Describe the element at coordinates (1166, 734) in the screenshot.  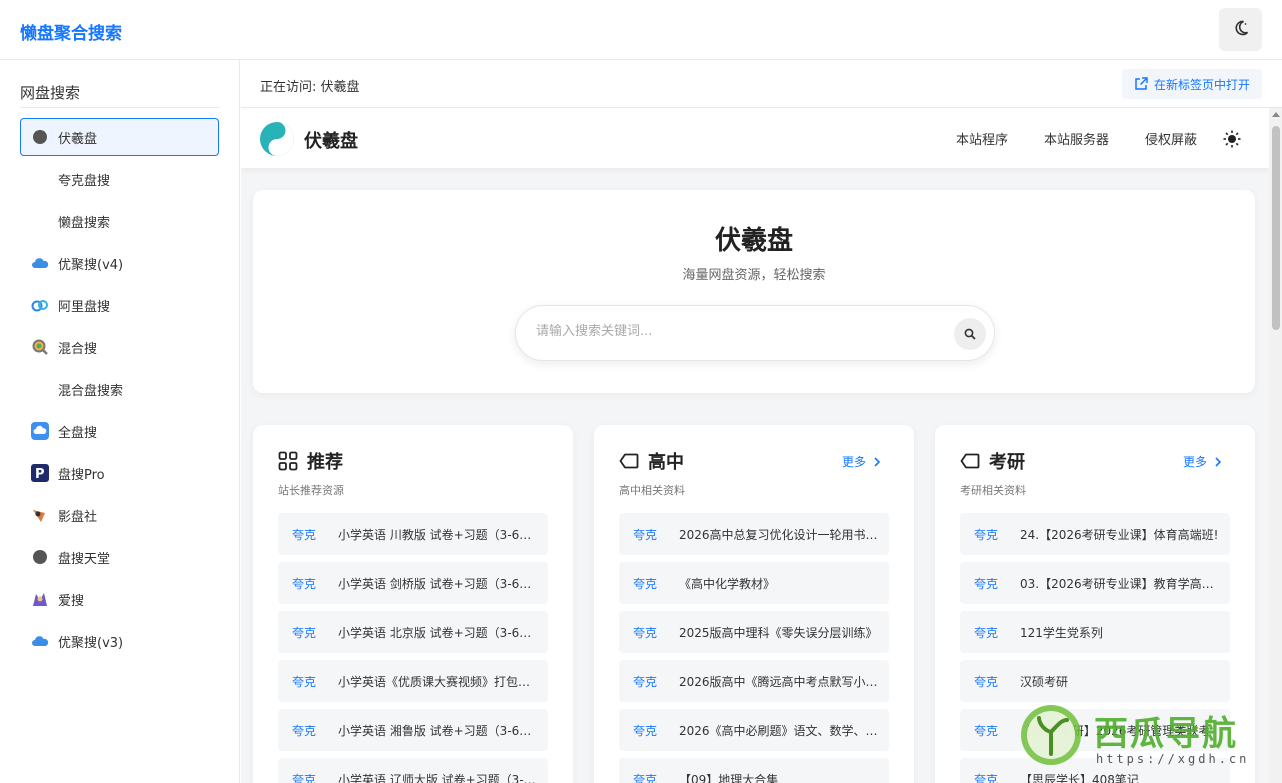
I see `watermark-text: 西瓜导航` at that location.